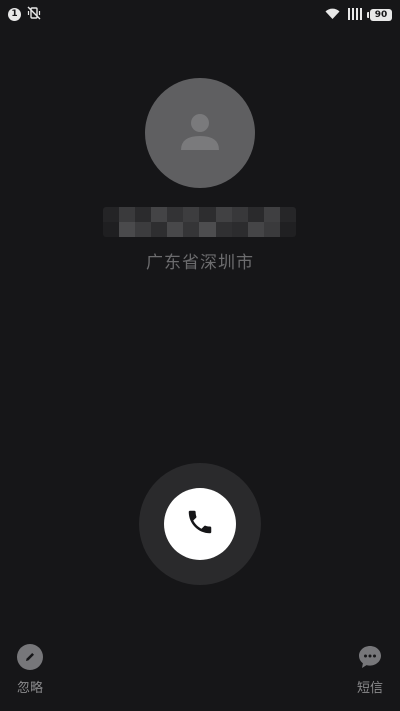 This screenshot has height=711, width=400. What do you see at coordinates (200, 13) in the screenshot?
I see `status-bar: 1 90` at bounding box center [200, 13].